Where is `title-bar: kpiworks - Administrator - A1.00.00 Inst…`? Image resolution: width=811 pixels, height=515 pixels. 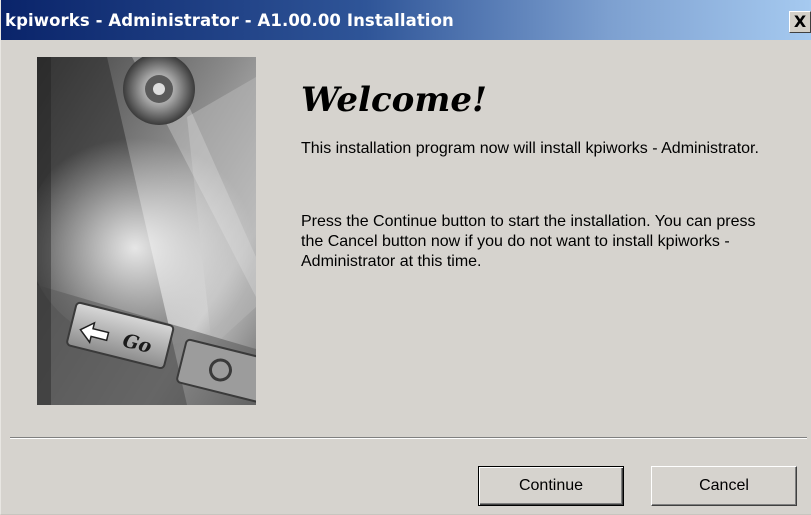 title-bar: kpiworks - Administrator - A1.00.00 Inst… is located at coordinates (406, 20).